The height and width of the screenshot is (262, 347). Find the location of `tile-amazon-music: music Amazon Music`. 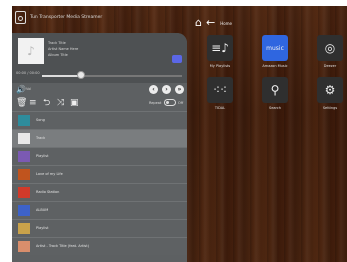

tile-amazon-music: music Amazon Music is located at coordinates (275, 55).